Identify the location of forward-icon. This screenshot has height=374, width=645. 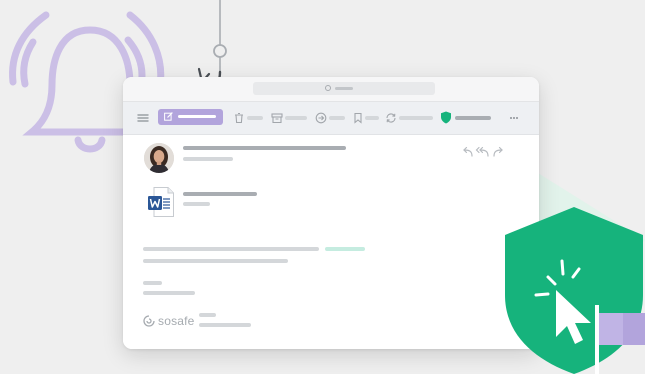
(498, 151).